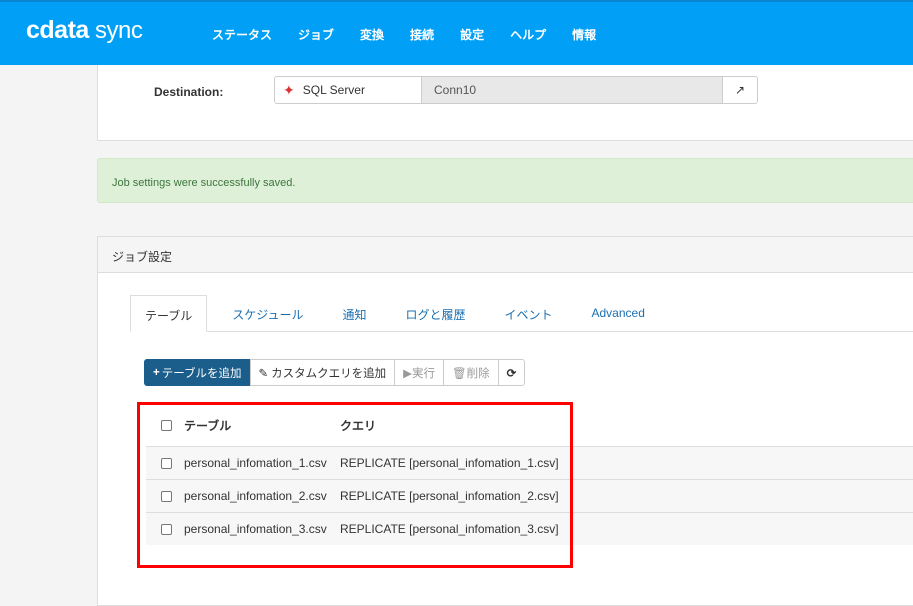 The height and width of the screenshot is (606, 913). What do you see at coordinates (456, 32) in the screenshot?
I see `top-nav: cdata sync ステータス ジョブ 変換 接続 設定 ヘルプ 情報` at bounding box center [456, 32].